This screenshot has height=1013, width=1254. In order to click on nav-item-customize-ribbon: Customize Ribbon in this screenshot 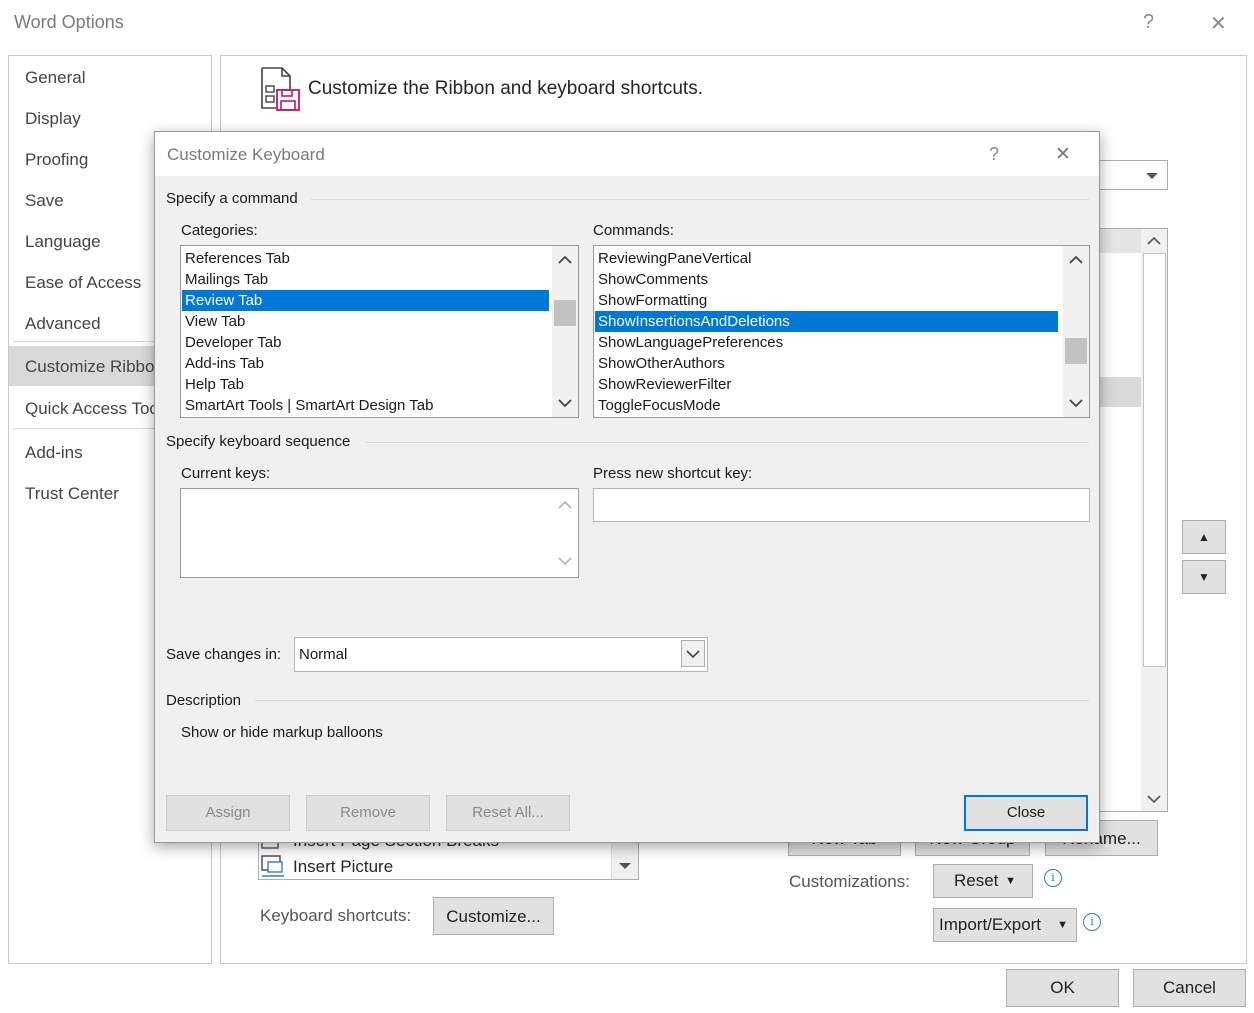, I will do `click(94, 366)`.